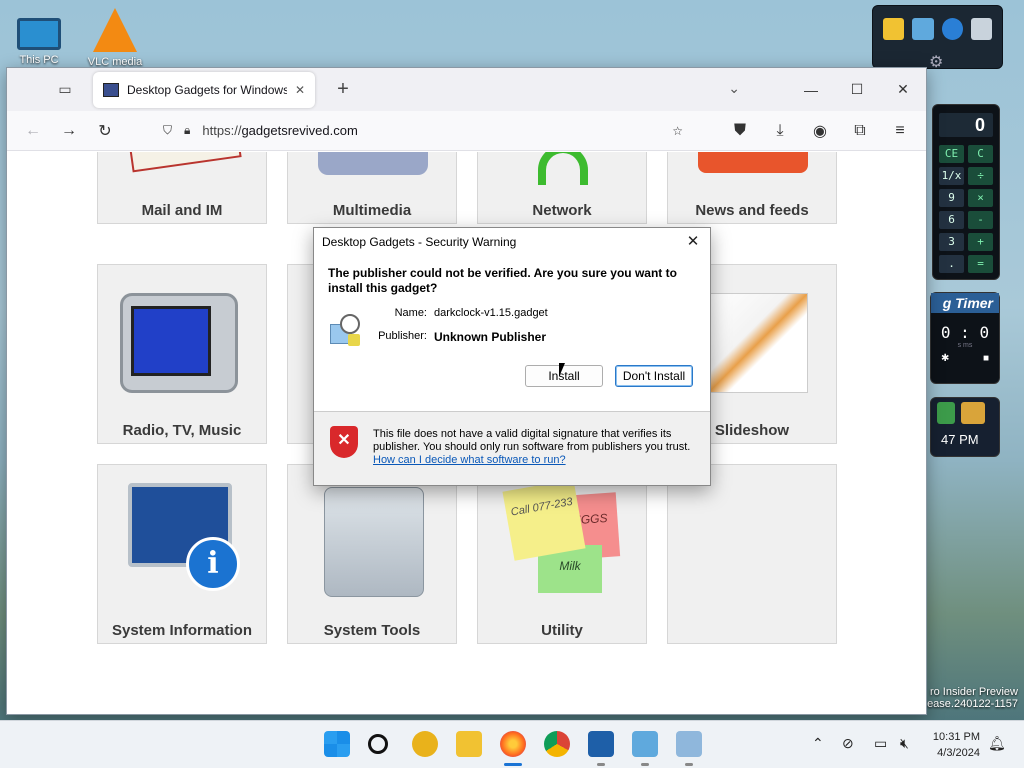 This screenshot has width=1024, height=768. I want to click on notification-bell-icon: 🔔︎, so click(997, 743).